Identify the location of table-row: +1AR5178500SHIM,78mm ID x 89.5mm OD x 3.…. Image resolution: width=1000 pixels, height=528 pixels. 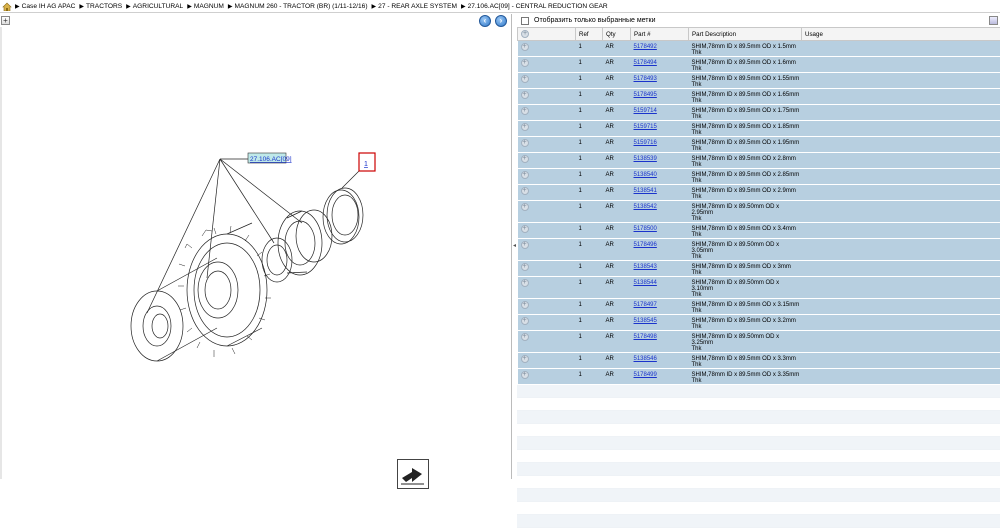
(759, 231).